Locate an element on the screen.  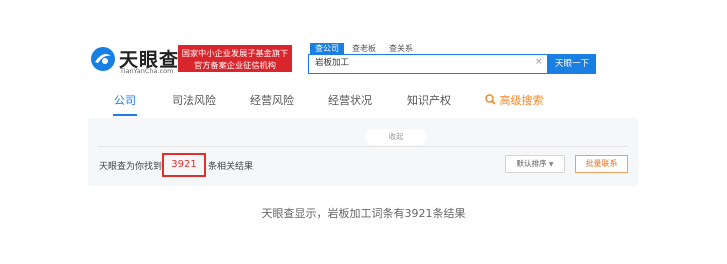
search-icon is located at coordinates (492, 100).